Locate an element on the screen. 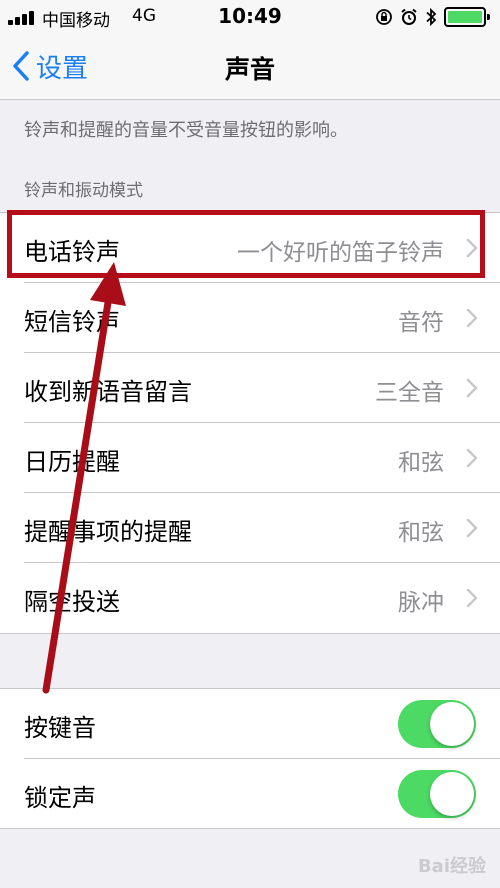 The height and width of the screenshot is (888, 500). lock-sound-toggle is located at coordinates (437, 794).